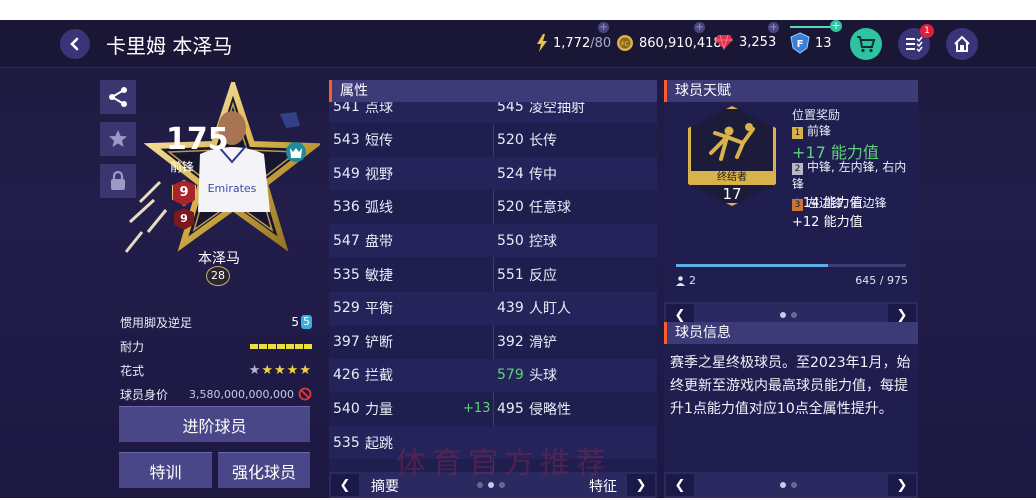 This screenshot has height=500, width=1036. What do you see at coordinates (527, 140) in the screenshot?
I see `stat-cell: 520 长传` at bounding box center [527, 140].